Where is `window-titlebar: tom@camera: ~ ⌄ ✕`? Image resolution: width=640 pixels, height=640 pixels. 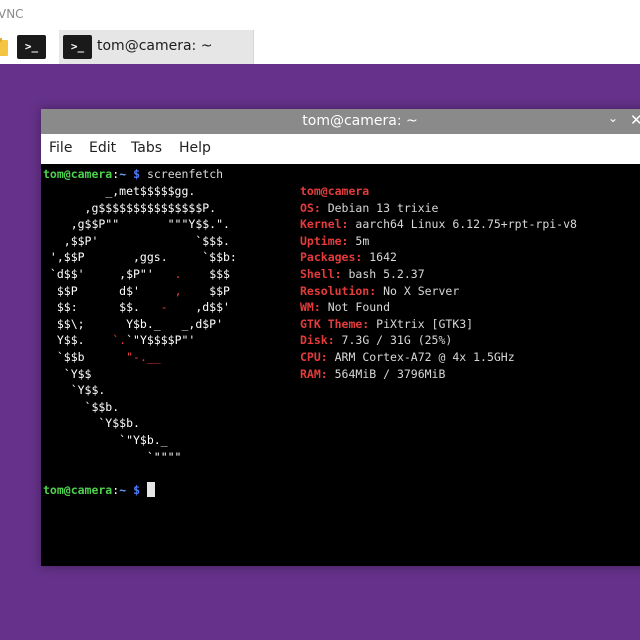
window-titlebar: tom@camera: ~ ⌄ ✕ is located at coordinates (340, 121).